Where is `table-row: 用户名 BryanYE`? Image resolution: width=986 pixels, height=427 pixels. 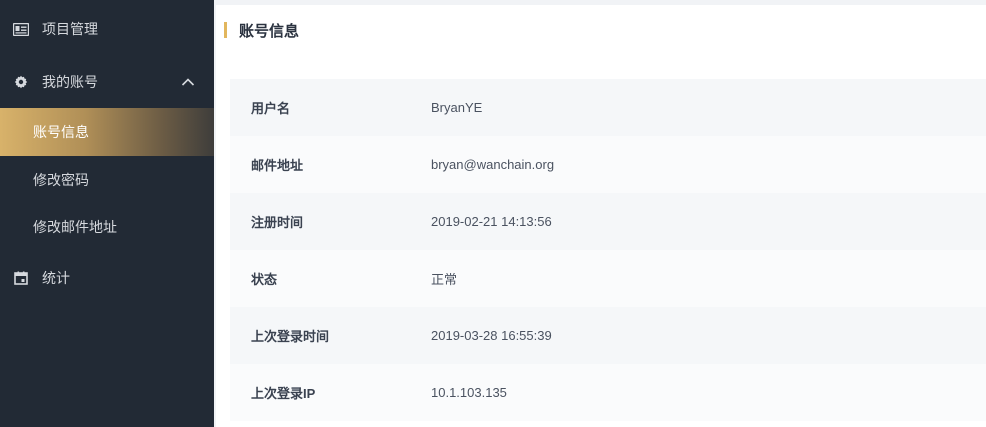 table-row: 用户名 BryanYE is located at coordinates (608, 107).